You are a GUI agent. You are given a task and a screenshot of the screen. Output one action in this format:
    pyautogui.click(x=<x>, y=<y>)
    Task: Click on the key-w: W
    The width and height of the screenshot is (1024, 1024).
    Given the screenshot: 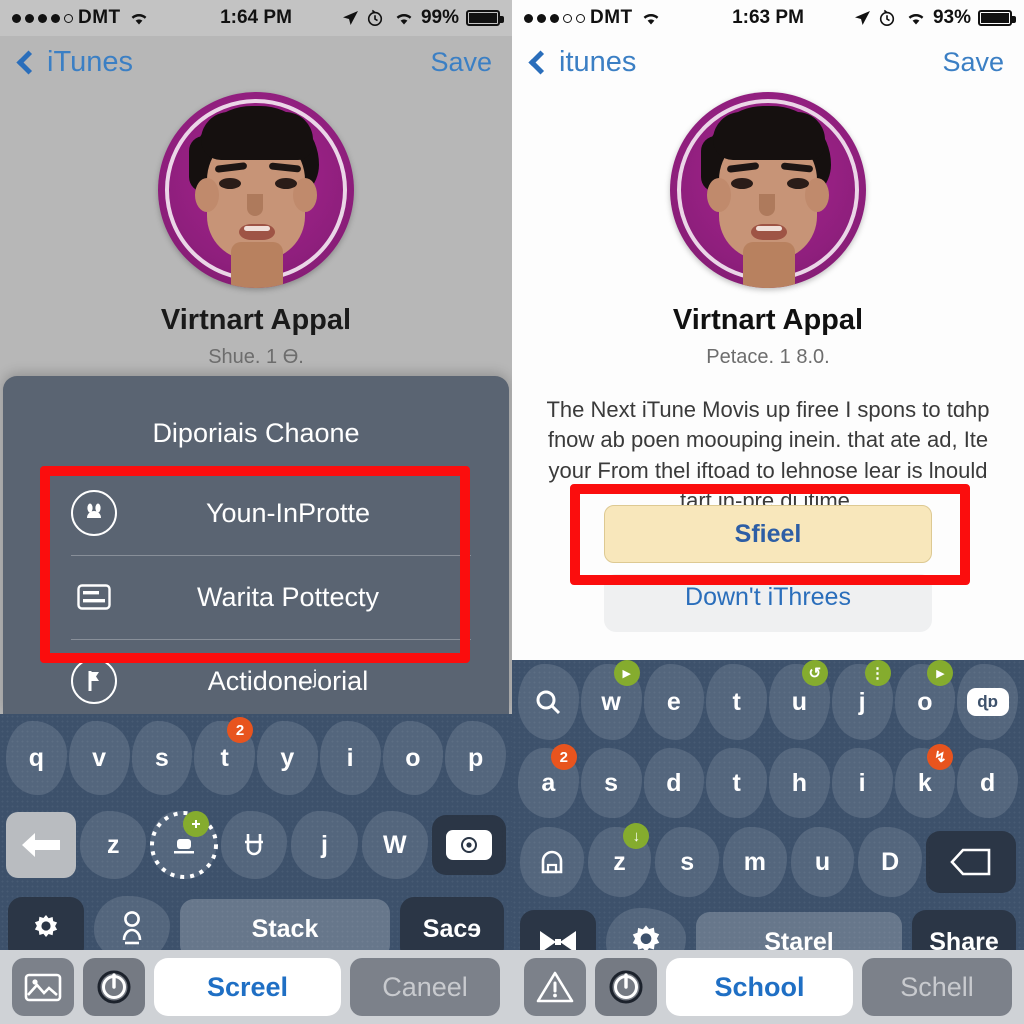 What is the action you would take?
    pyautogui.click(x=395, y=845)
    